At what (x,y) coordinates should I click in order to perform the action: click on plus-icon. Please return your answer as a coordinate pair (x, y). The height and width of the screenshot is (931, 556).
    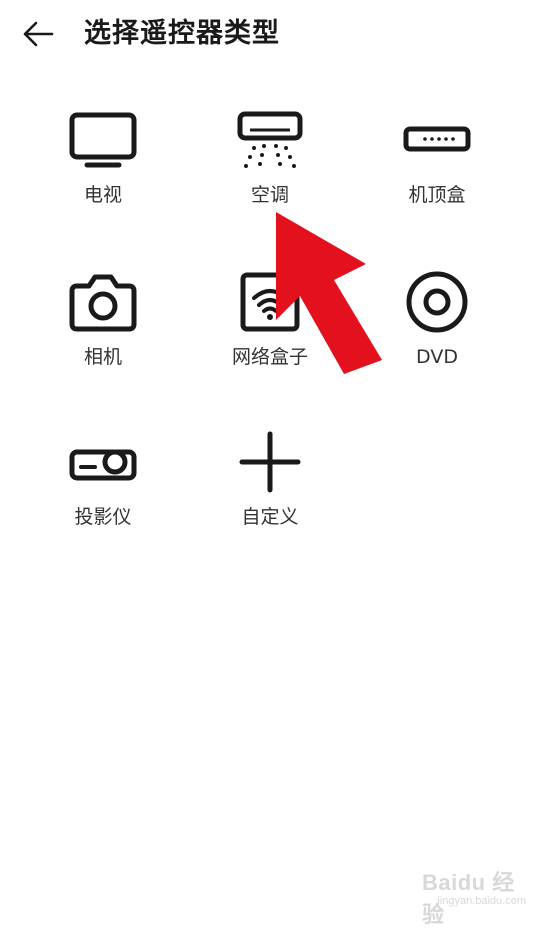
    Looking at the image, I should click on (270, 462).